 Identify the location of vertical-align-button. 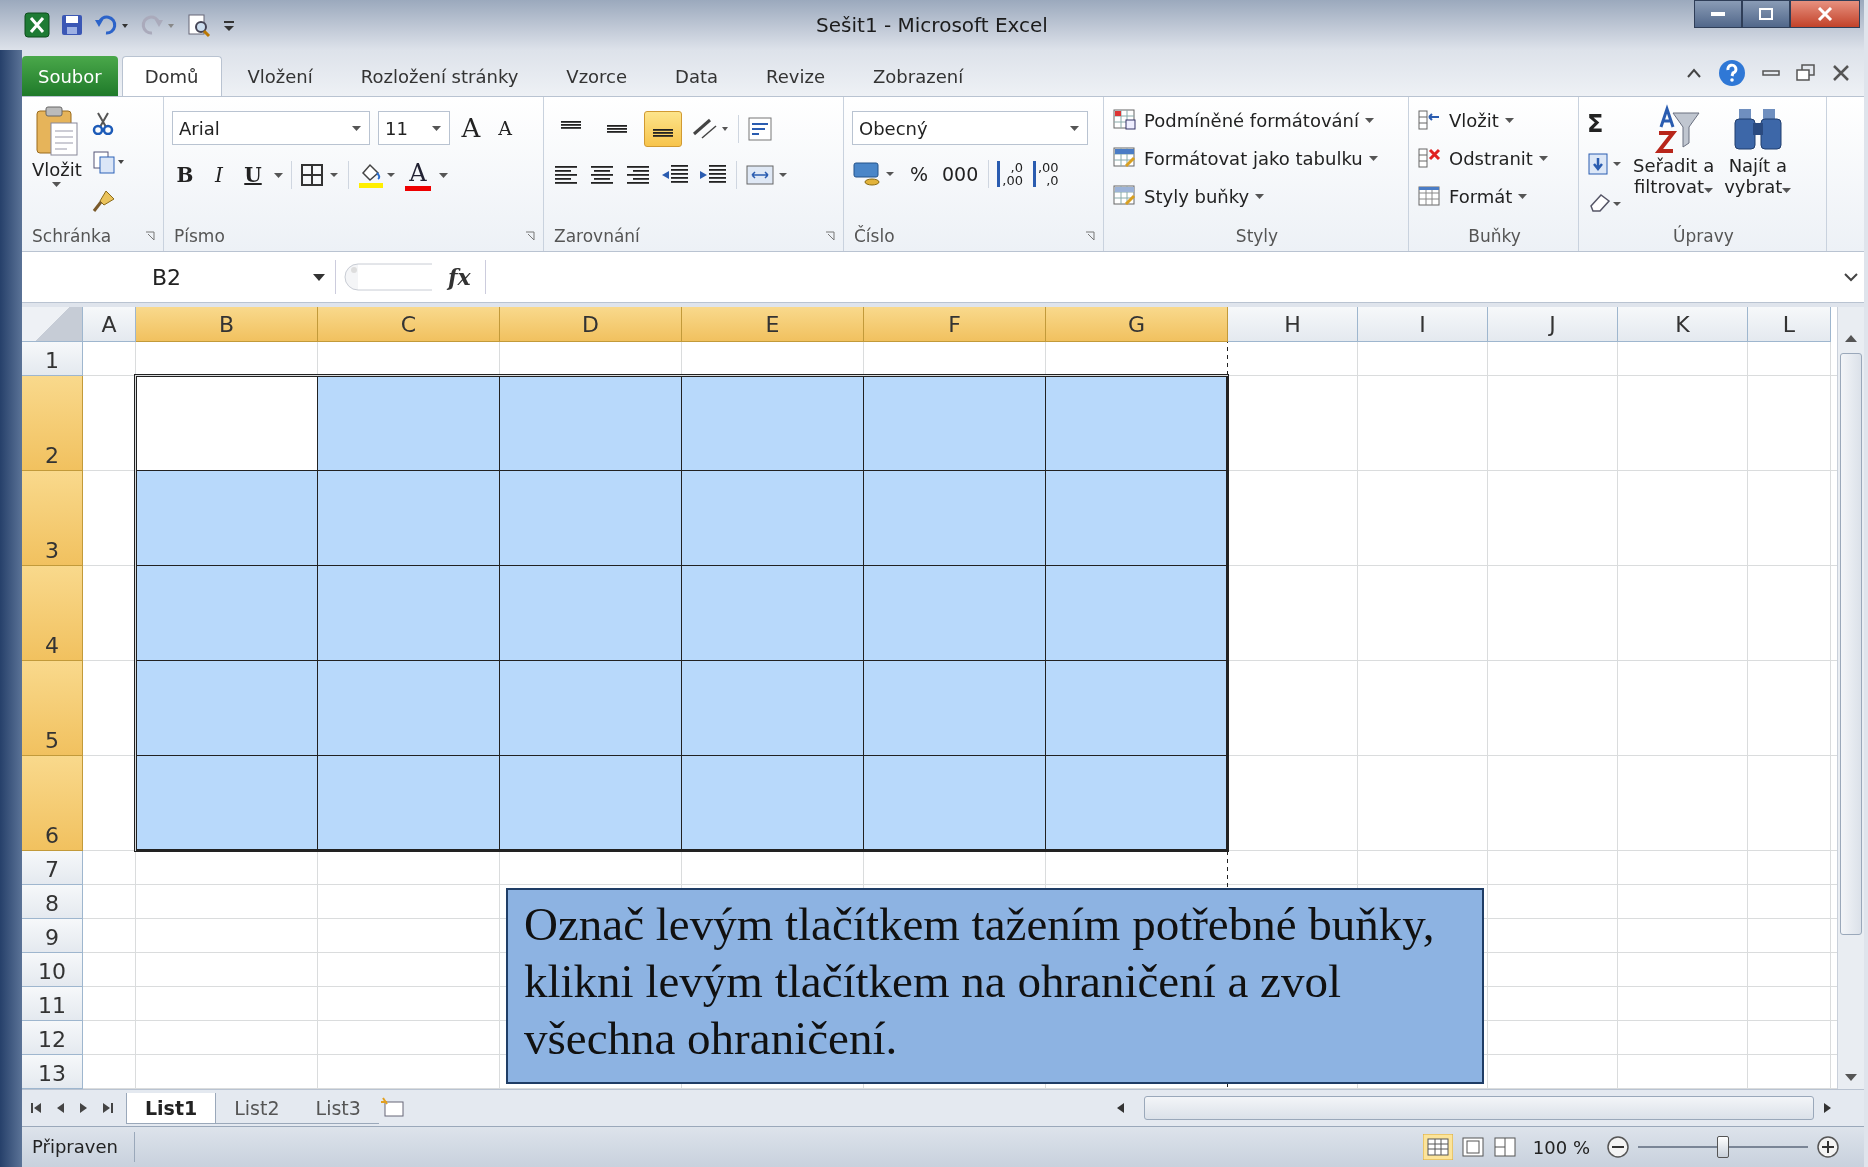
(663, 129).